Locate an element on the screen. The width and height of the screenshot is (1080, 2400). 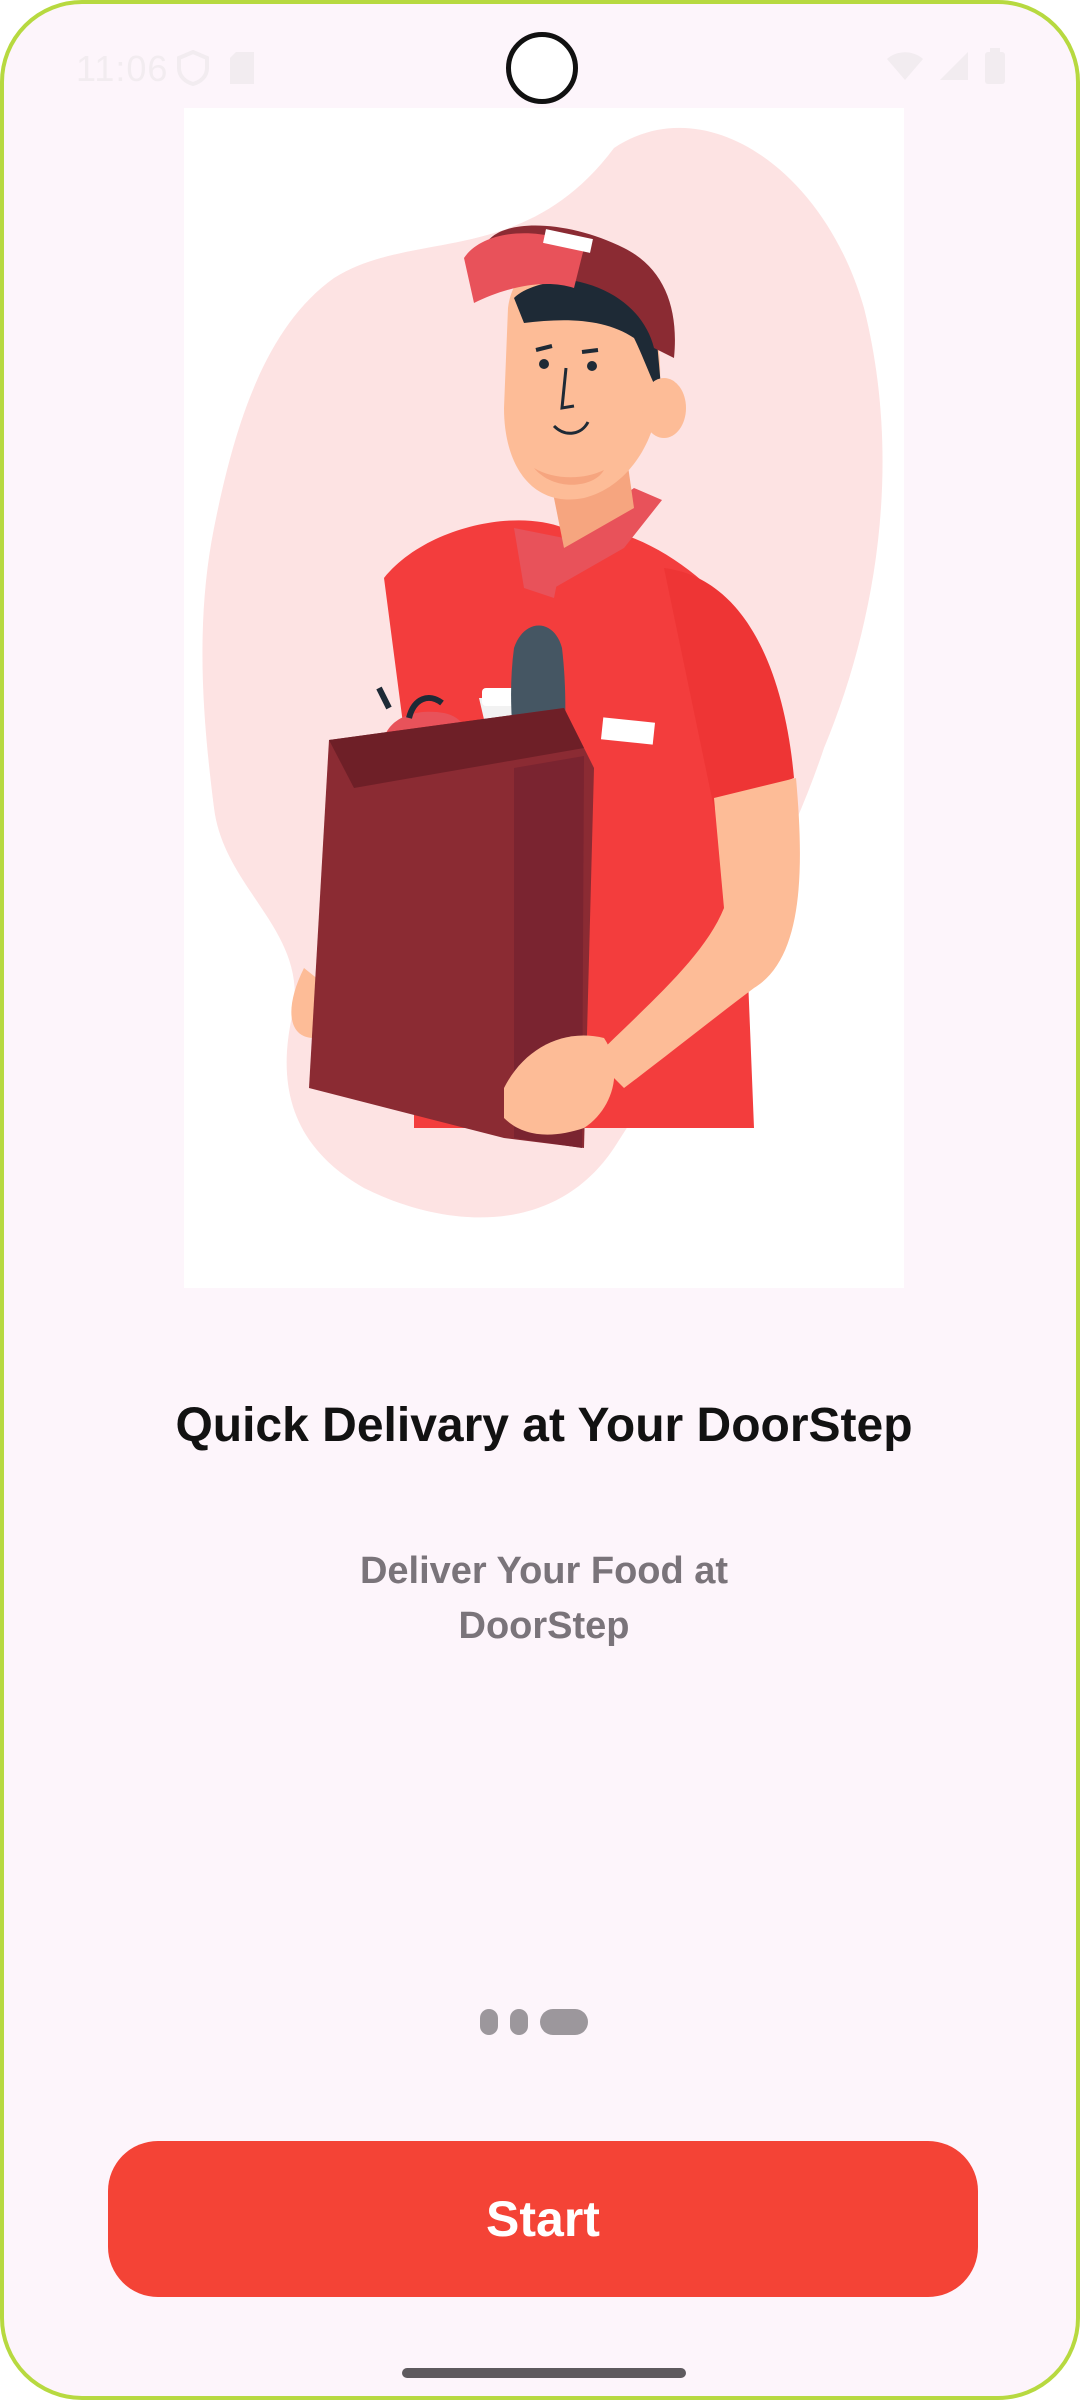
wifi-icon is located at coordinates (905, 68).